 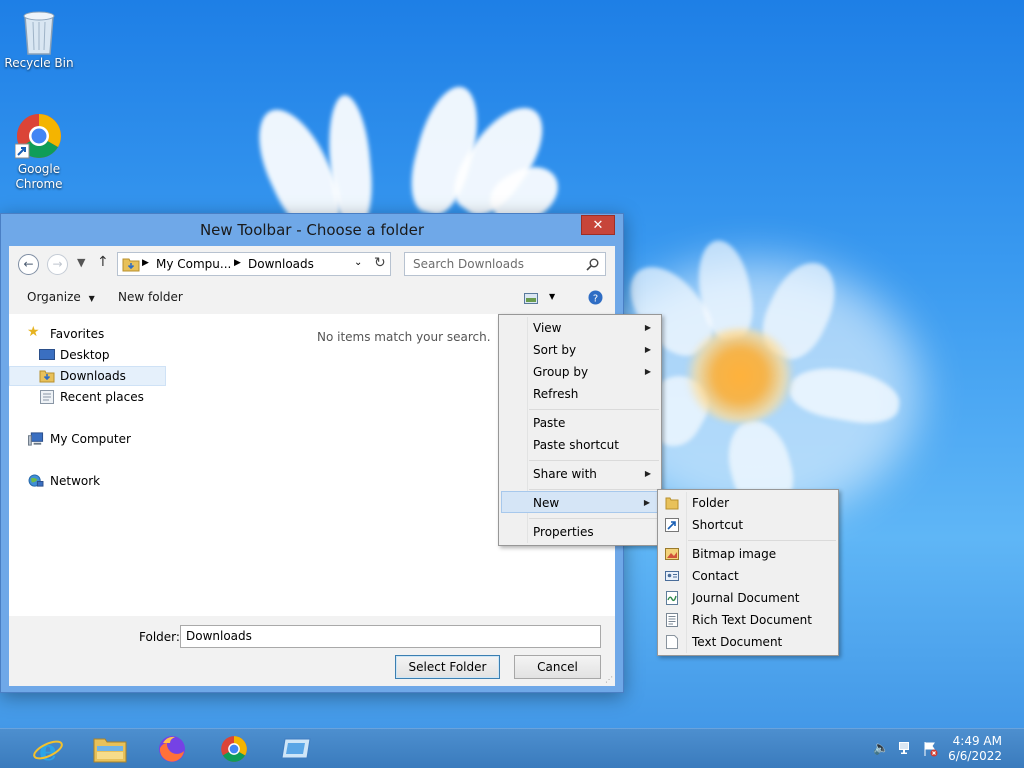 What do you see at coordinates (28, 264) in the screenshot?
I see `back-button: ←` at bounding box center [28, 264].